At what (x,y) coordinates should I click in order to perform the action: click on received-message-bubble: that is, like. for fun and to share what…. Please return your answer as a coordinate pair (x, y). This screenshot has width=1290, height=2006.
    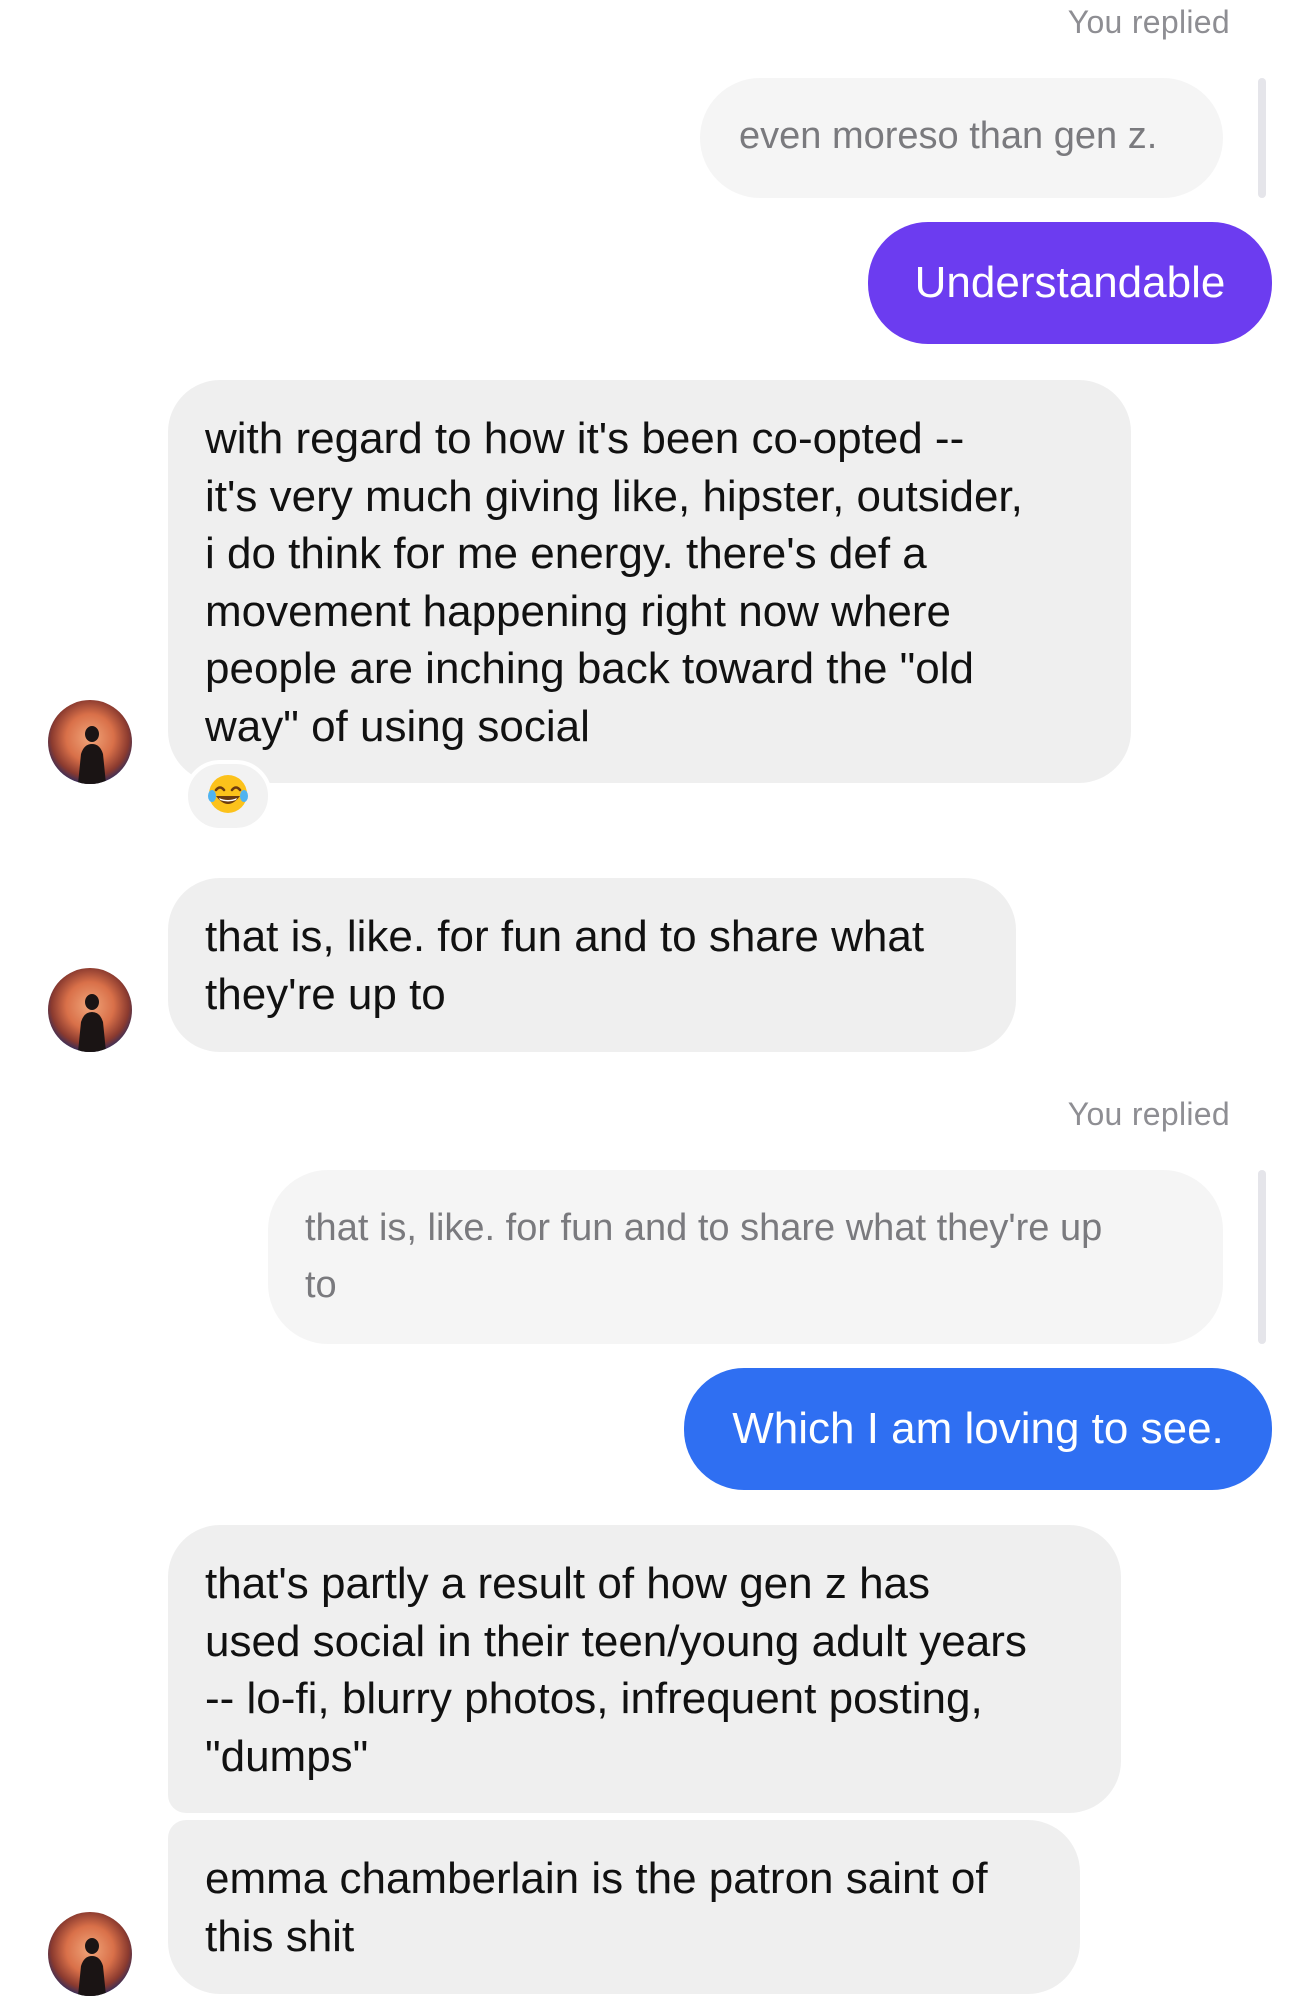
    Looking at the image, I should click on (592, 965).